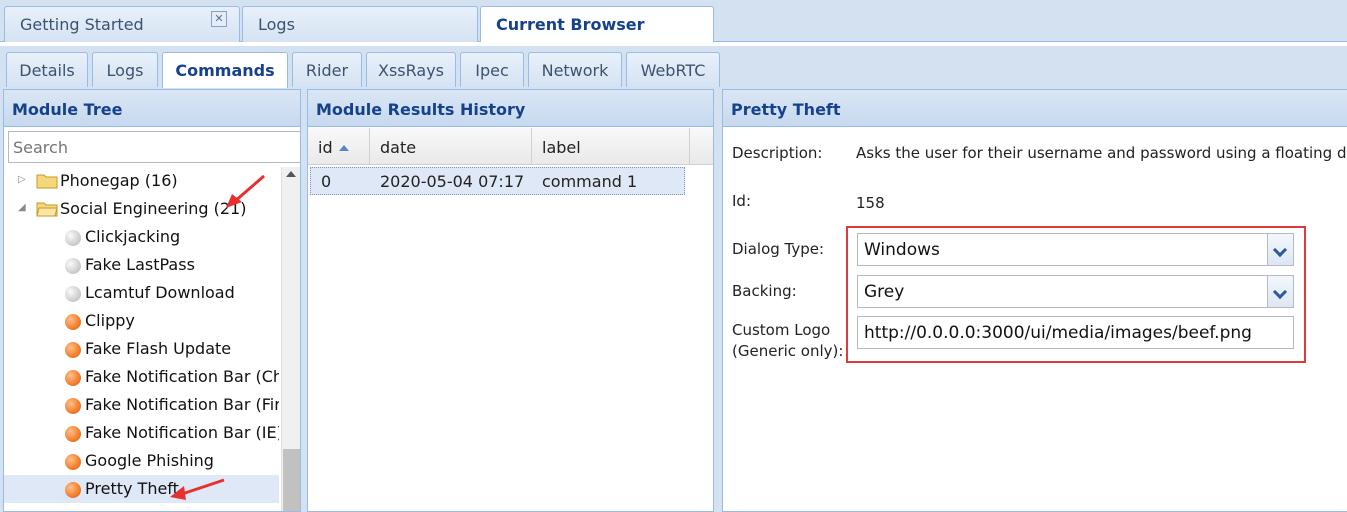 This screenshot has width=1347, height=512. I want to click on folder-icon, so click(47, 181).